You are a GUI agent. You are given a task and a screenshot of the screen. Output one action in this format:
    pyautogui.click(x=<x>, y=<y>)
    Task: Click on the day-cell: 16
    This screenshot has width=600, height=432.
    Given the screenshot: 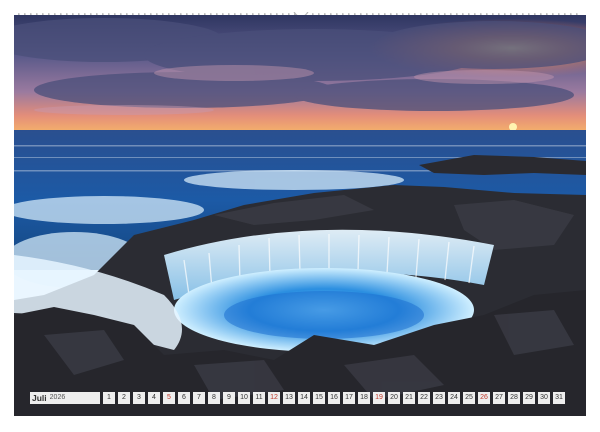 What is the action you would take?
    pyautogui.click(x=334, y=397)
    